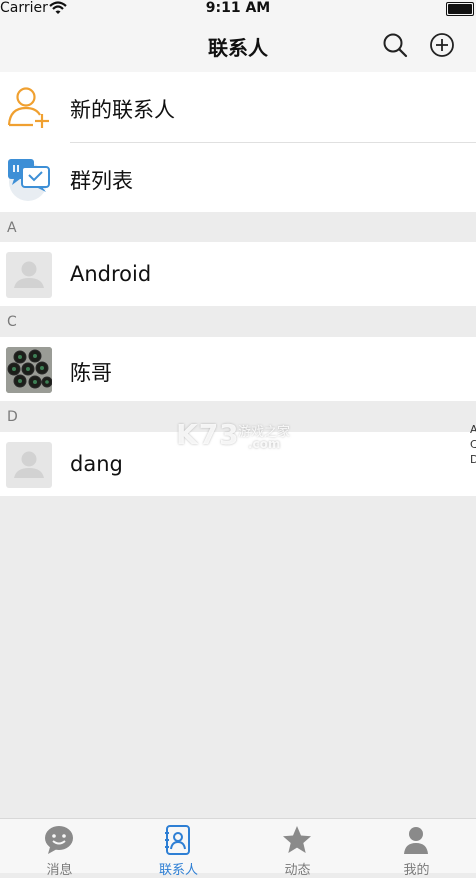  Describe the element at coordinates (241, 436) in the screenshot. I see `watermark-logo: K73 游戏之家 .com` at that location.